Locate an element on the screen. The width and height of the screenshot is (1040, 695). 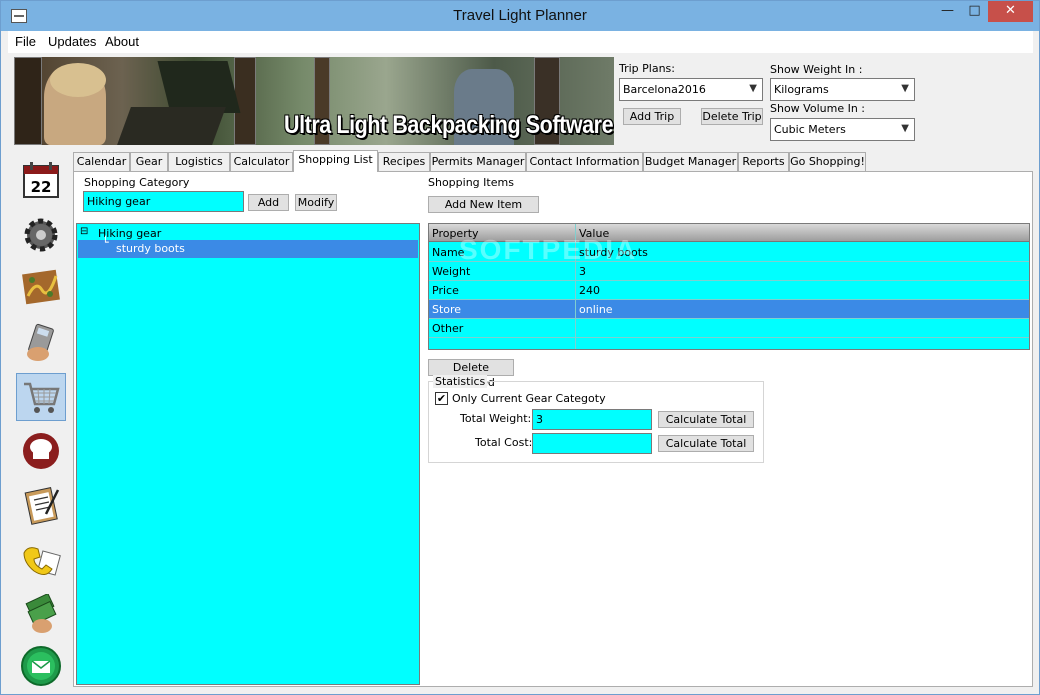
menu-file: File is located at coordinates (25, 41).